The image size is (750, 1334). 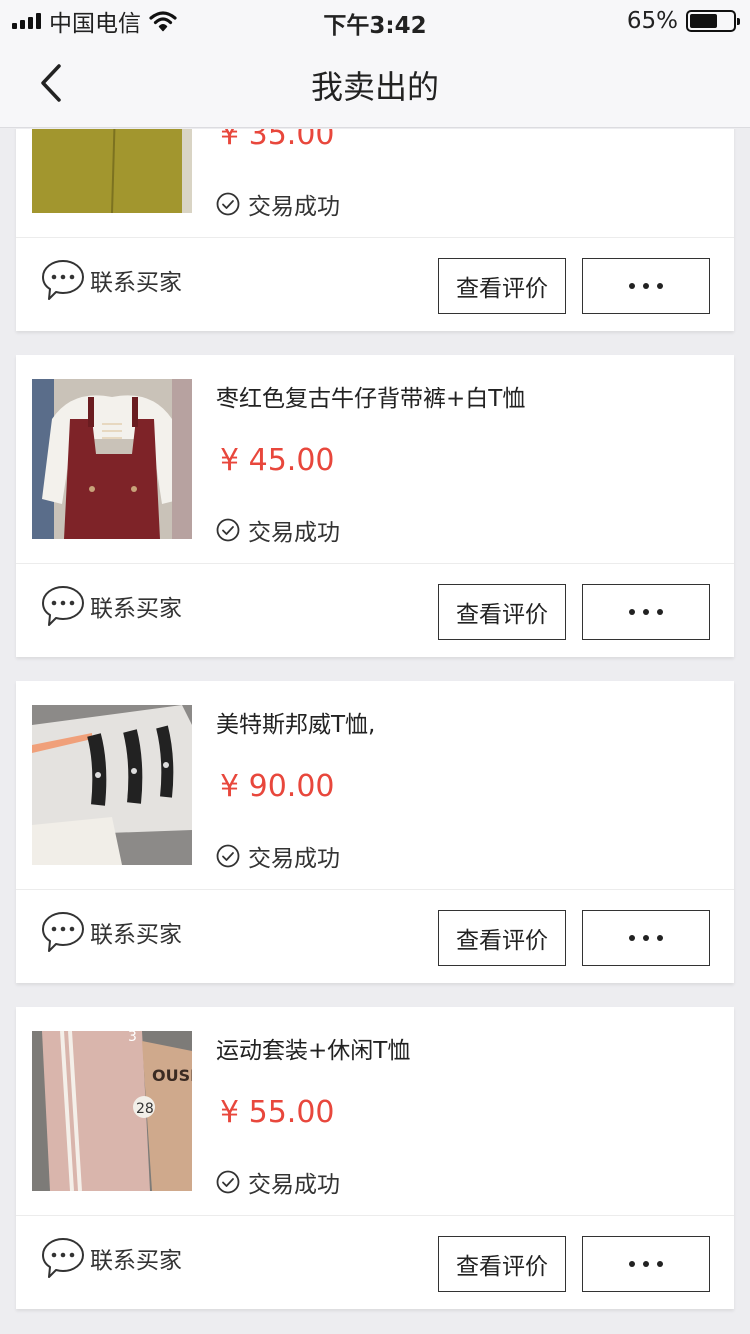 What do you see at coordinates (652, 21) in the screenshot?
I see `battery-percent: 65%` at bounding box center [652, 21].